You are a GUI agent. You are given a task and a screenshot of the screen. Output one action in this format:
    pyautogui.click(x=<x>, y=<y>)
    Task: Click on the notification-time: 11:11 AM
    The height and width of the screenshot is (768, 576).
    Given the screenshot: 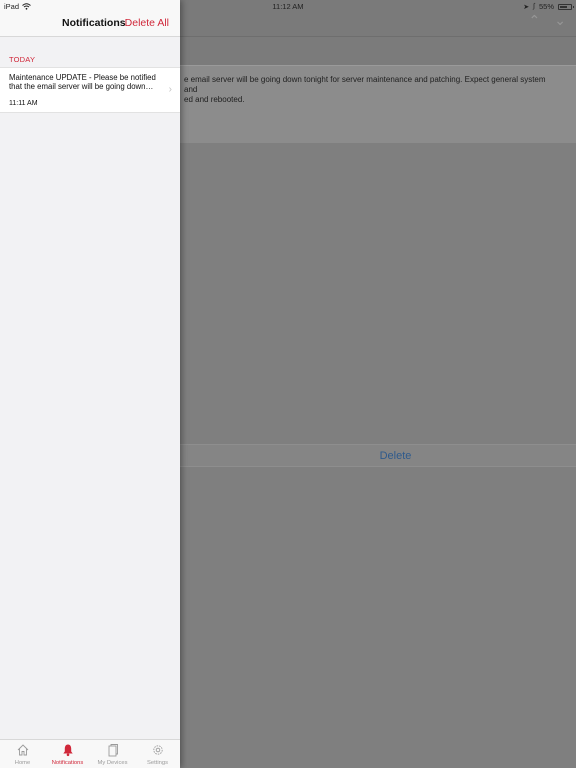 What is the action you would take?
    pyautogui.click(x=23, y=103)
    